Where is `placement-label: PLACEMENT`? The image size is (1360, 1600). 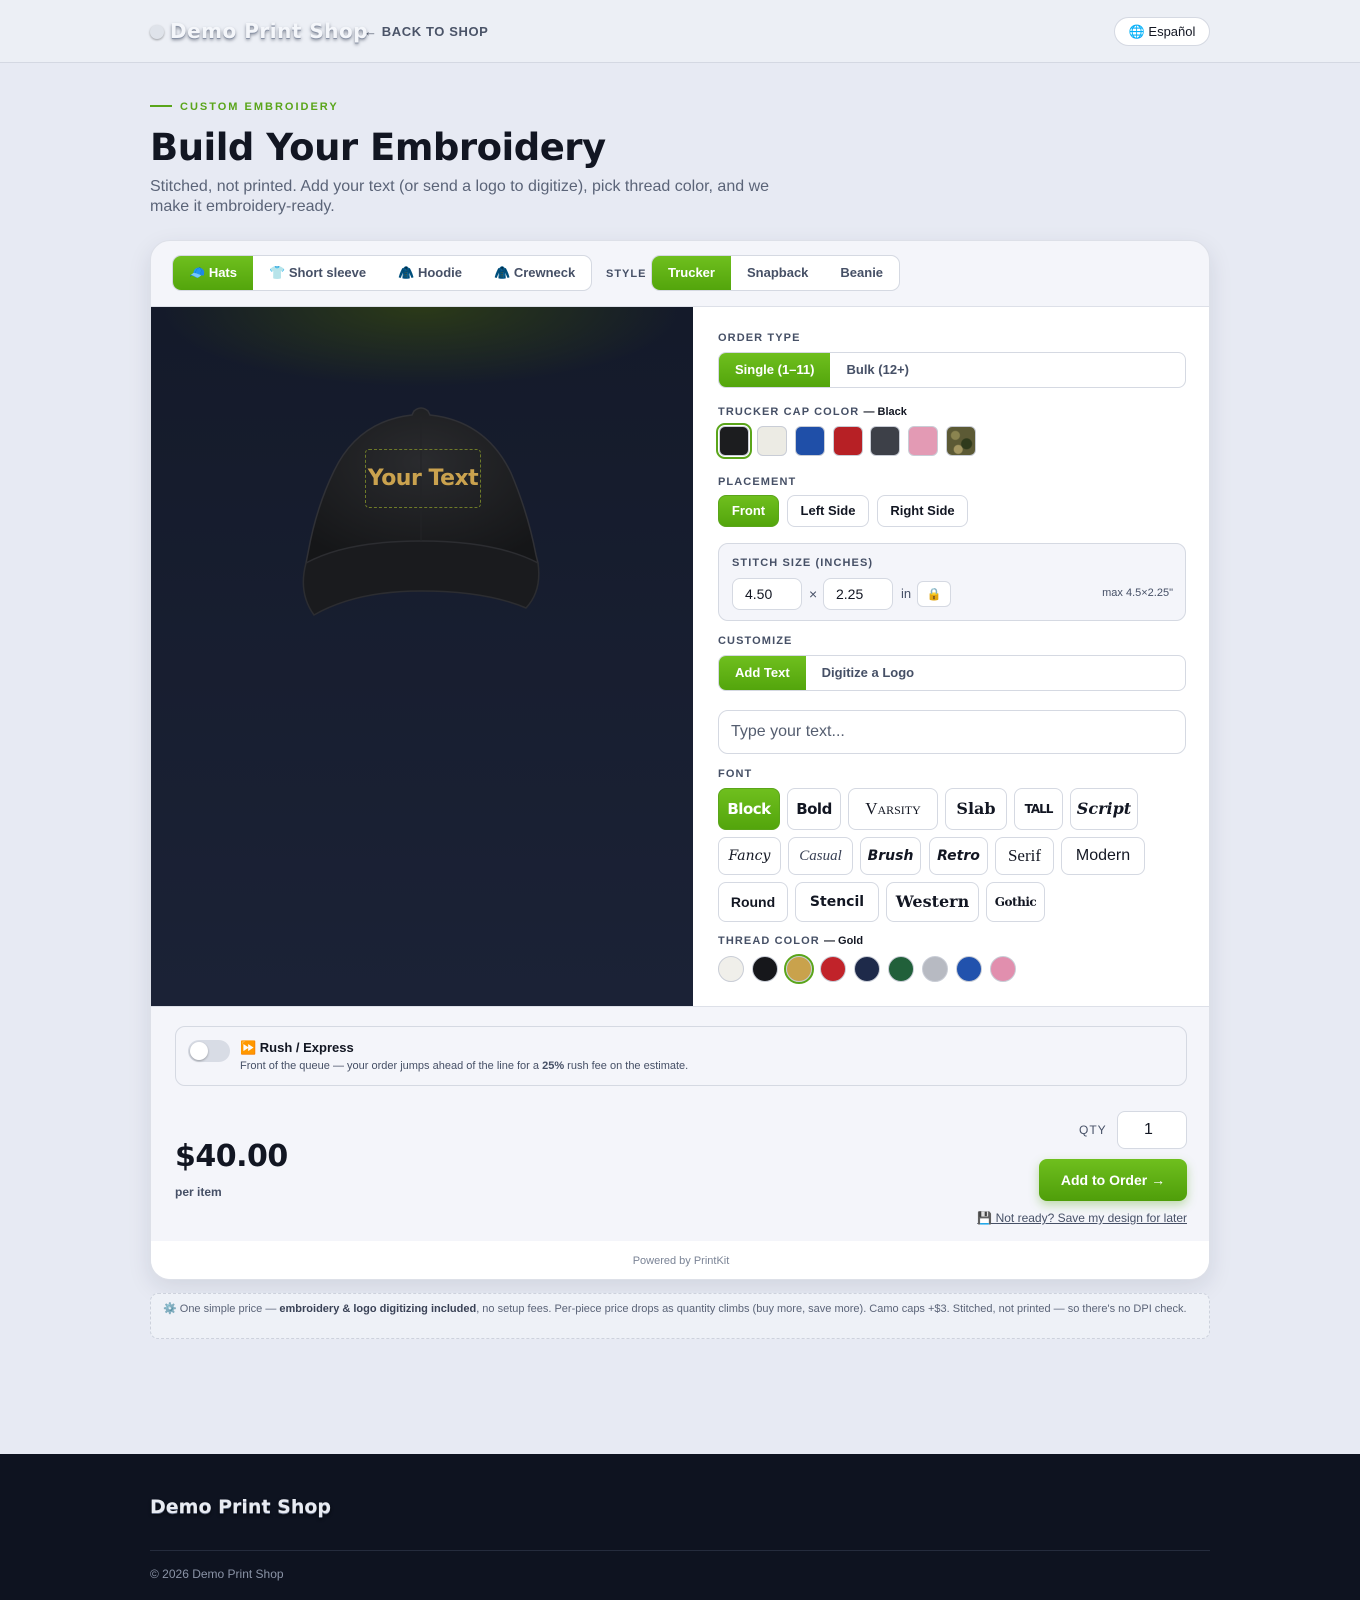
placement-label: PLACEMENT is located at coordinates (757, 482).